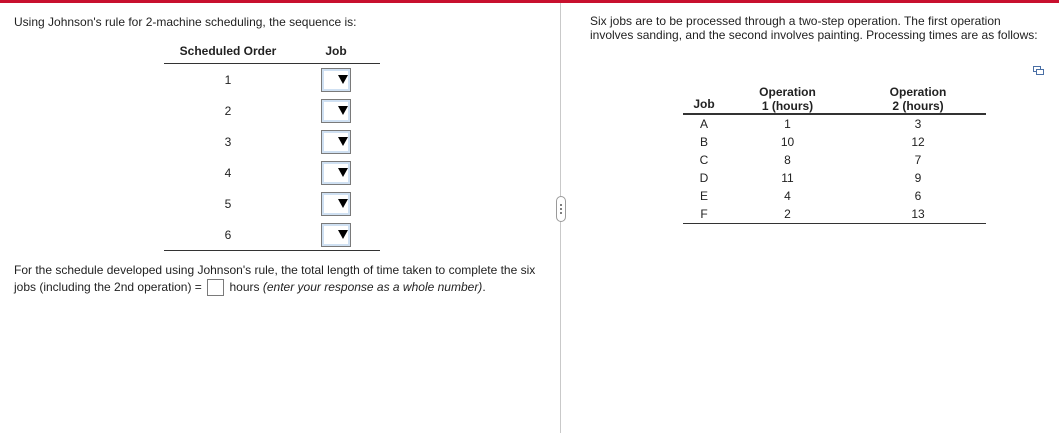 The width and height of the screenshot is (1059, 433). What do you see at coordinates (704, 178) in the screenshot?
I see `job-cell: D` at bounding box center [704, 178].